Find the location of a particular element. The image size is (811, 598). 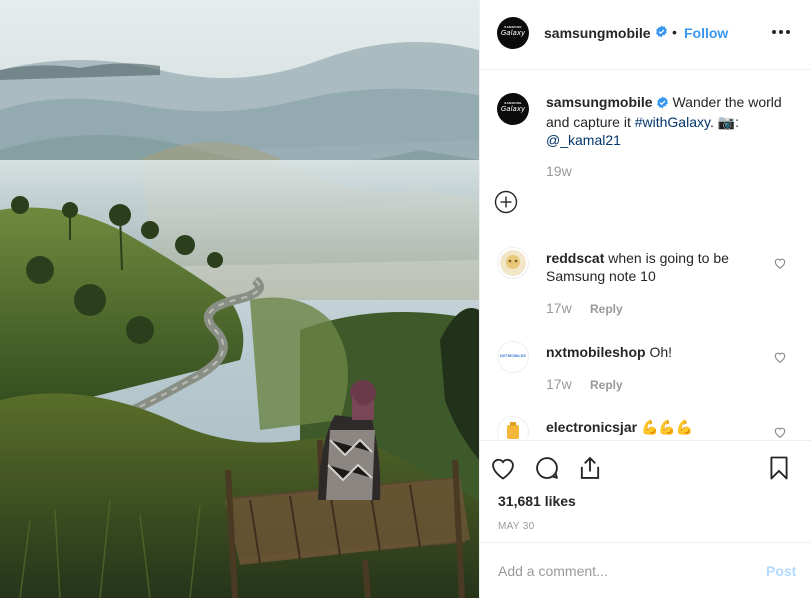

caption-author-avatar: SAMSUNG Galaxy is located at coordinates (513, 109).